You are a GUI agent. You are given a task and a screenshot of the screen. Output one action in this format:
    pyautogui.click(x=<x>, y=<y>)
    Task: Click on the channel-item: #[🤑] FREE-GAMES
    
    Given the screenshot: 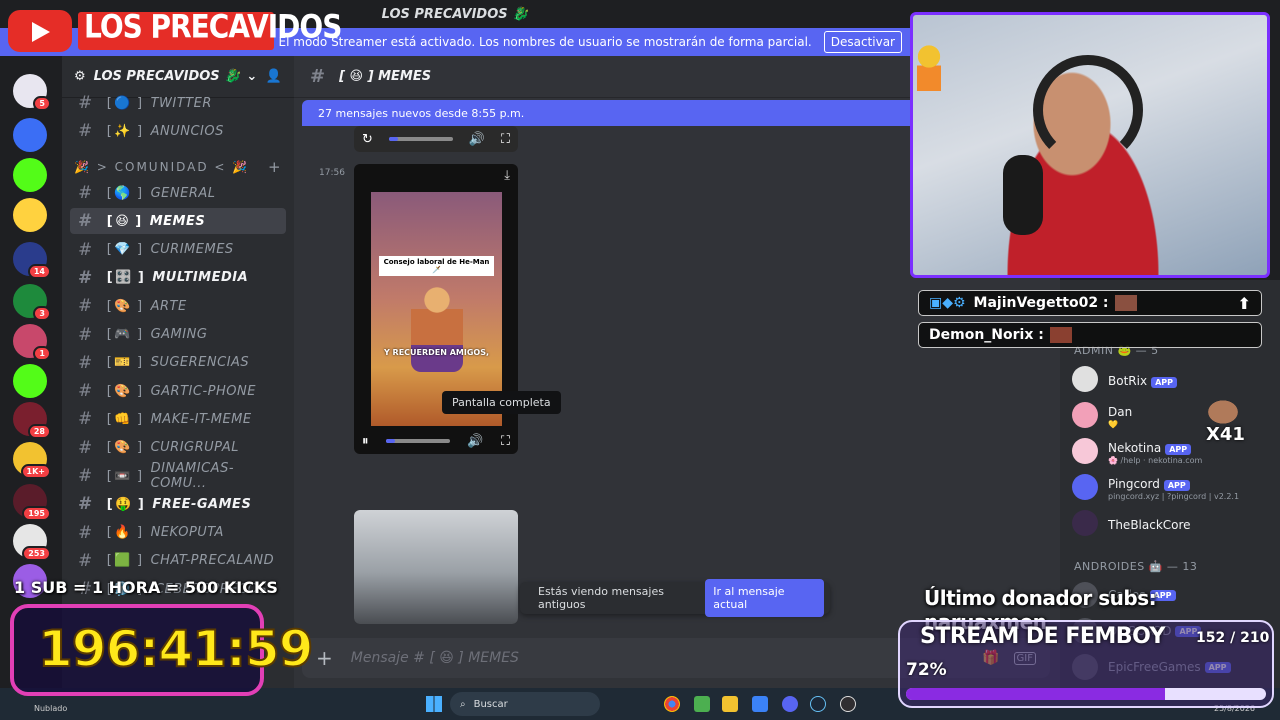 What is the action you would take?
    pyautogui.click(x=178, y=504)
    